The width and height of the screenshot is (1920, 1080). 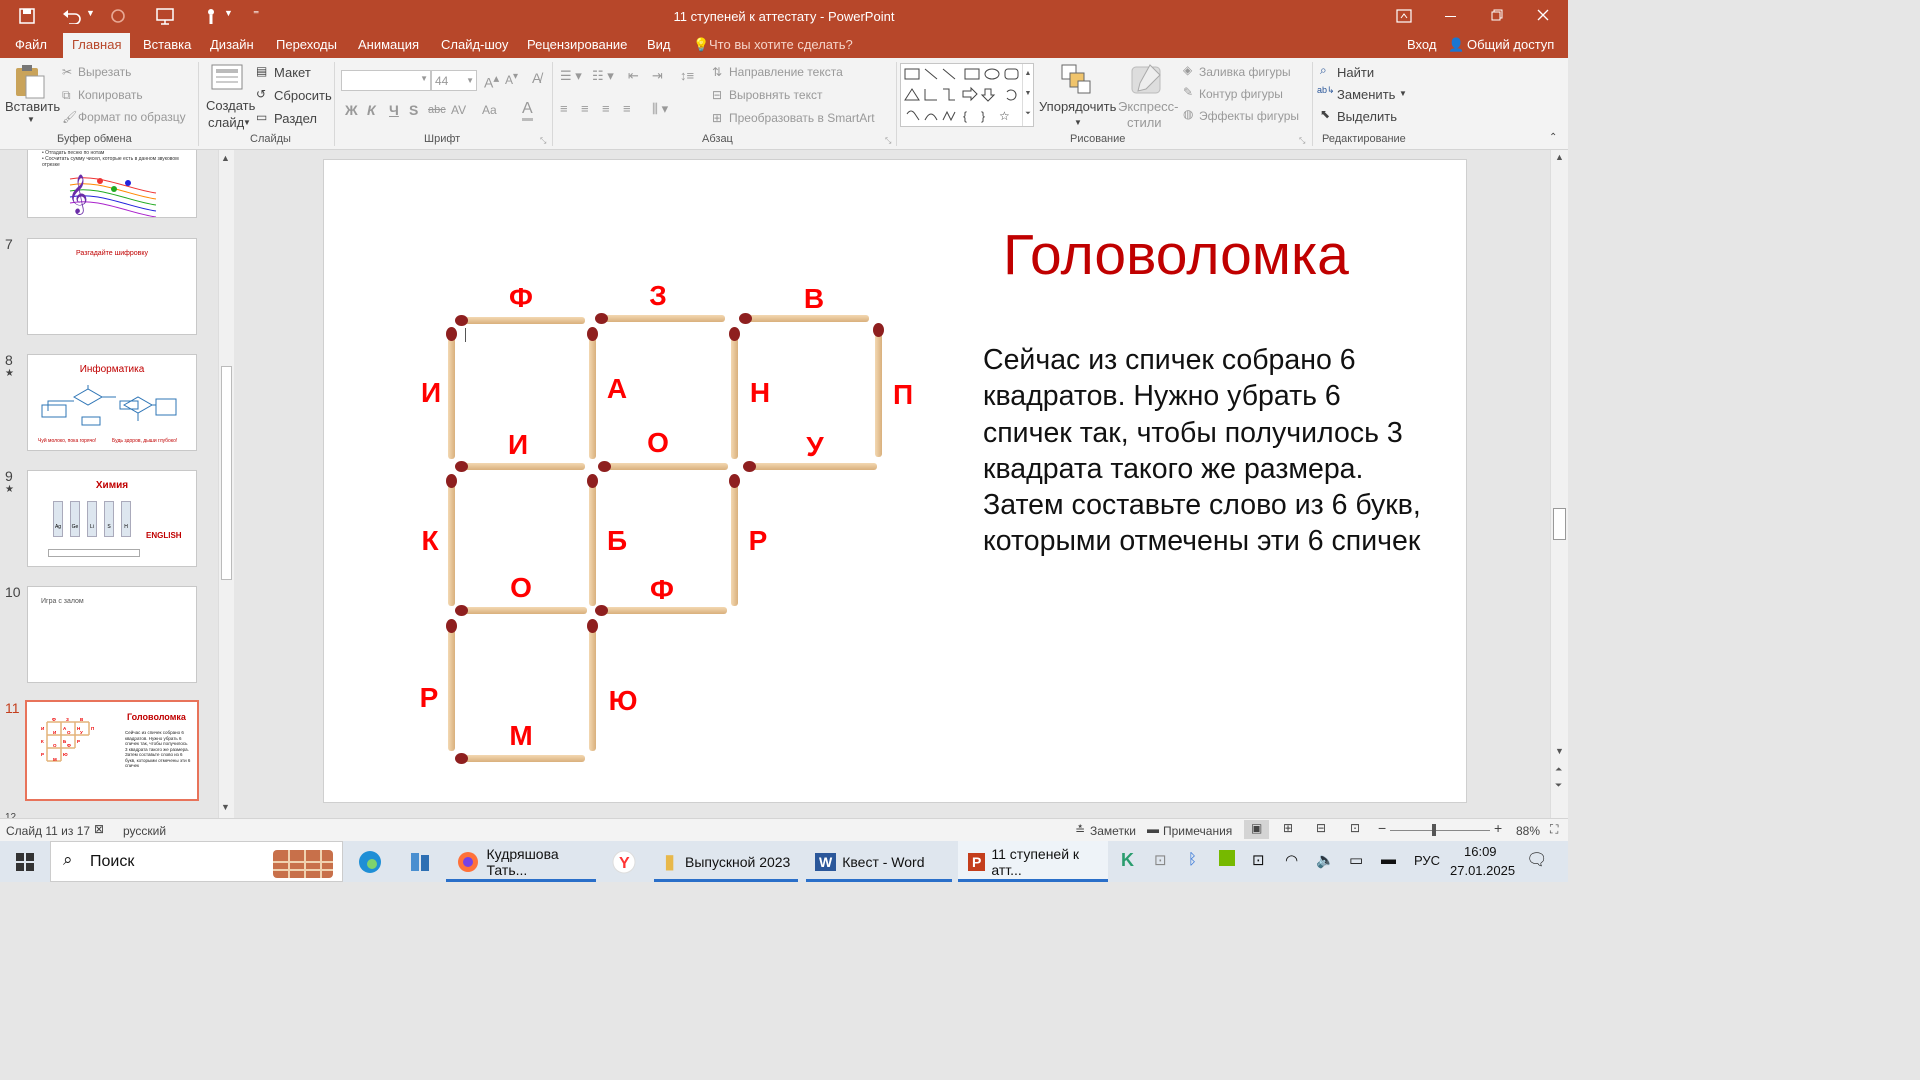 What do you see at coordinates (132, 117) in the screenshot?
I see `format-painter-button: Формат по образцу` at bounding box center [132, 117].